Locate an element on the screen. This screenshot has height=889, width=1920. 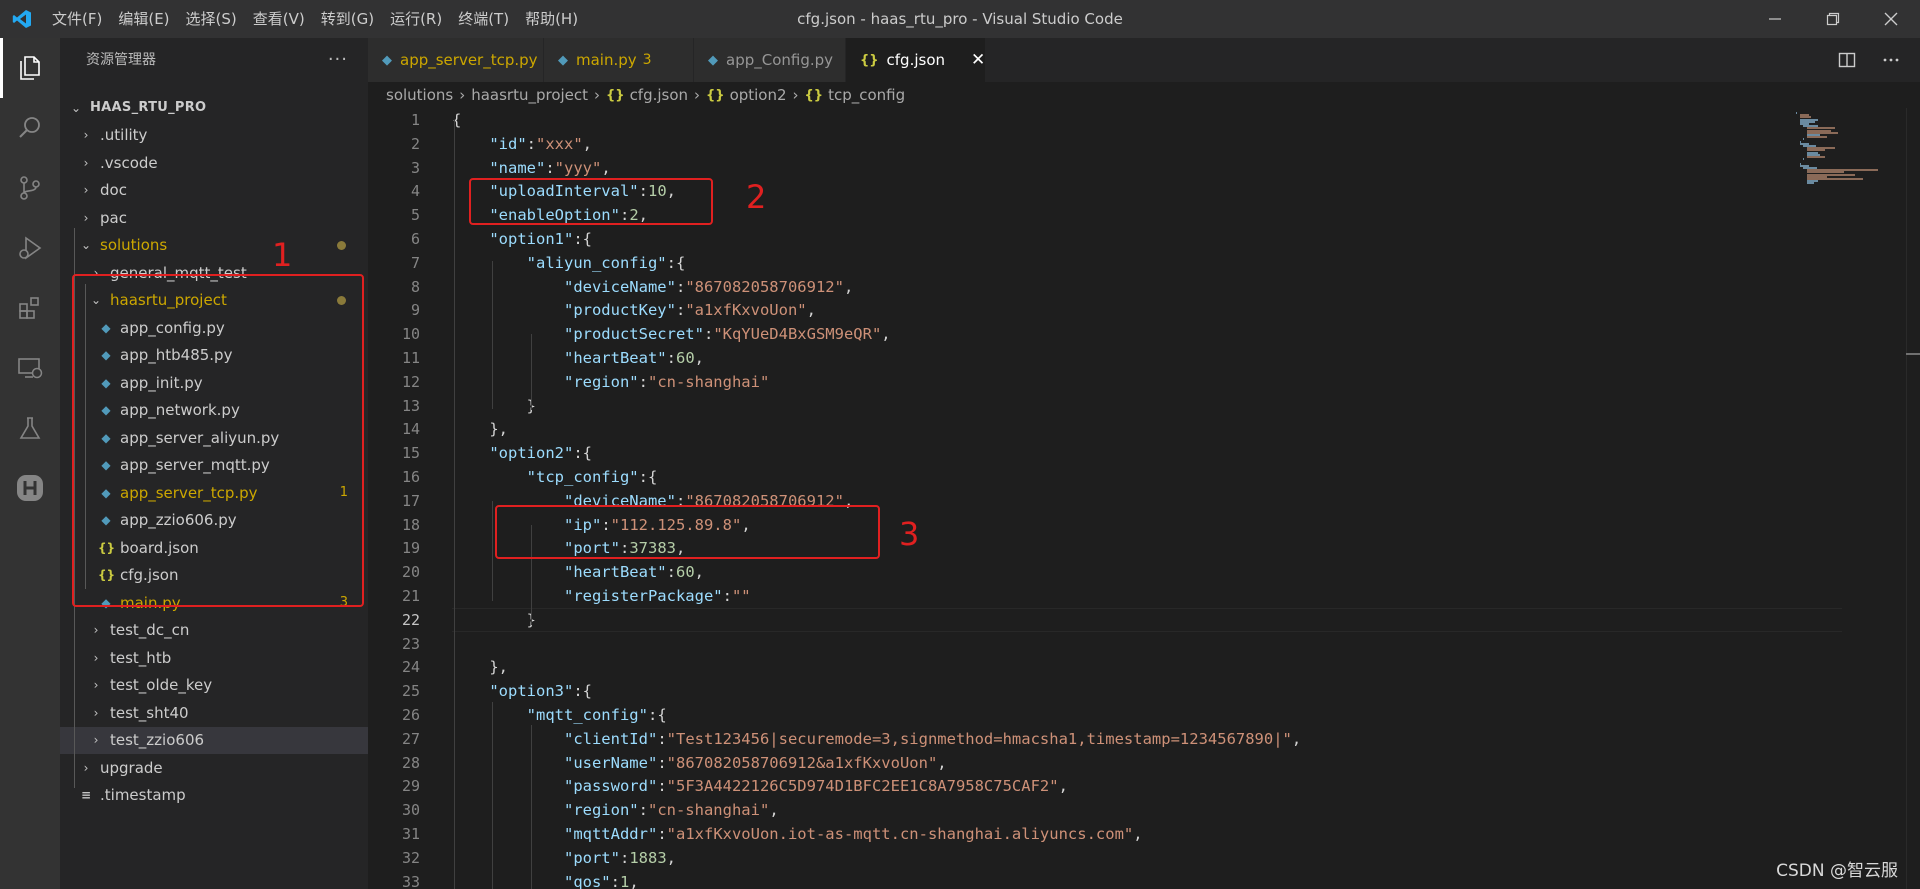
tree-folder: › upgrade is located at coordinates (214, 767).